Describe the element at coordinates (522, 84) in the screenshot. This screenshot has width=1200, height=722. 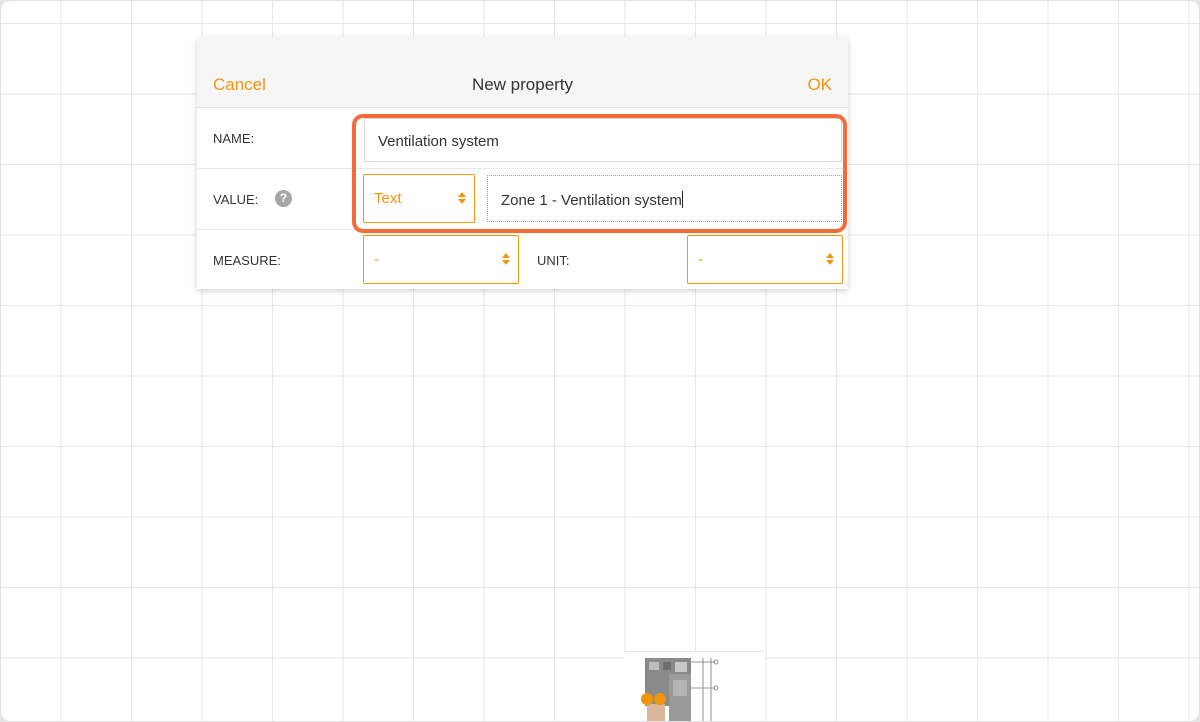
I see `dialog-title: New property` at that location.